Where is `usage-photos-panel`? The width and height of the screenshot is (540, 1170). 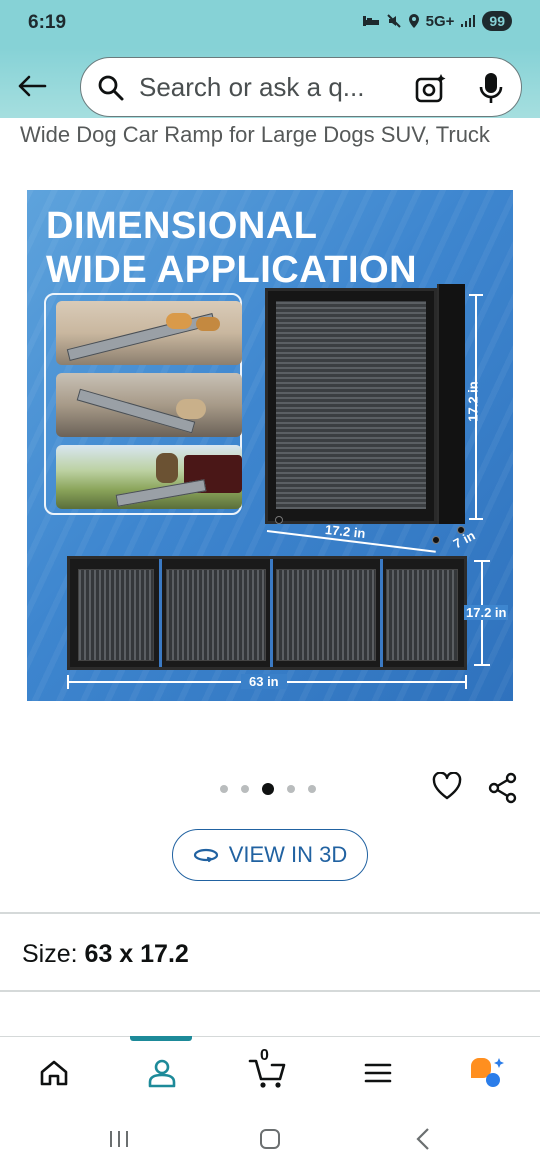
usage-photos-panel is located at coordinates (143, 404).